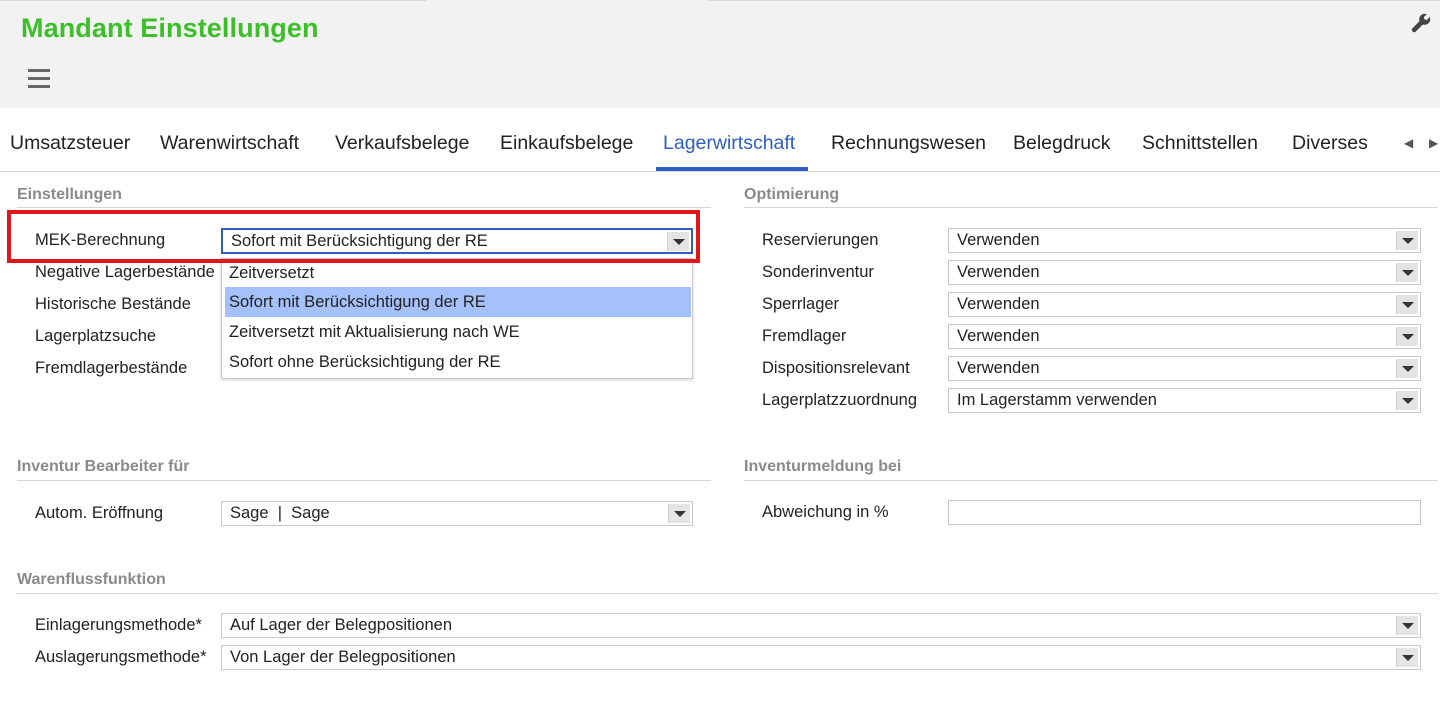 The image size is (1440, 724). Describe the element at coordinates (70, 143) in the screenshot. I see `tab-umsatzsteuer: Umsatzsteuer` at that location.